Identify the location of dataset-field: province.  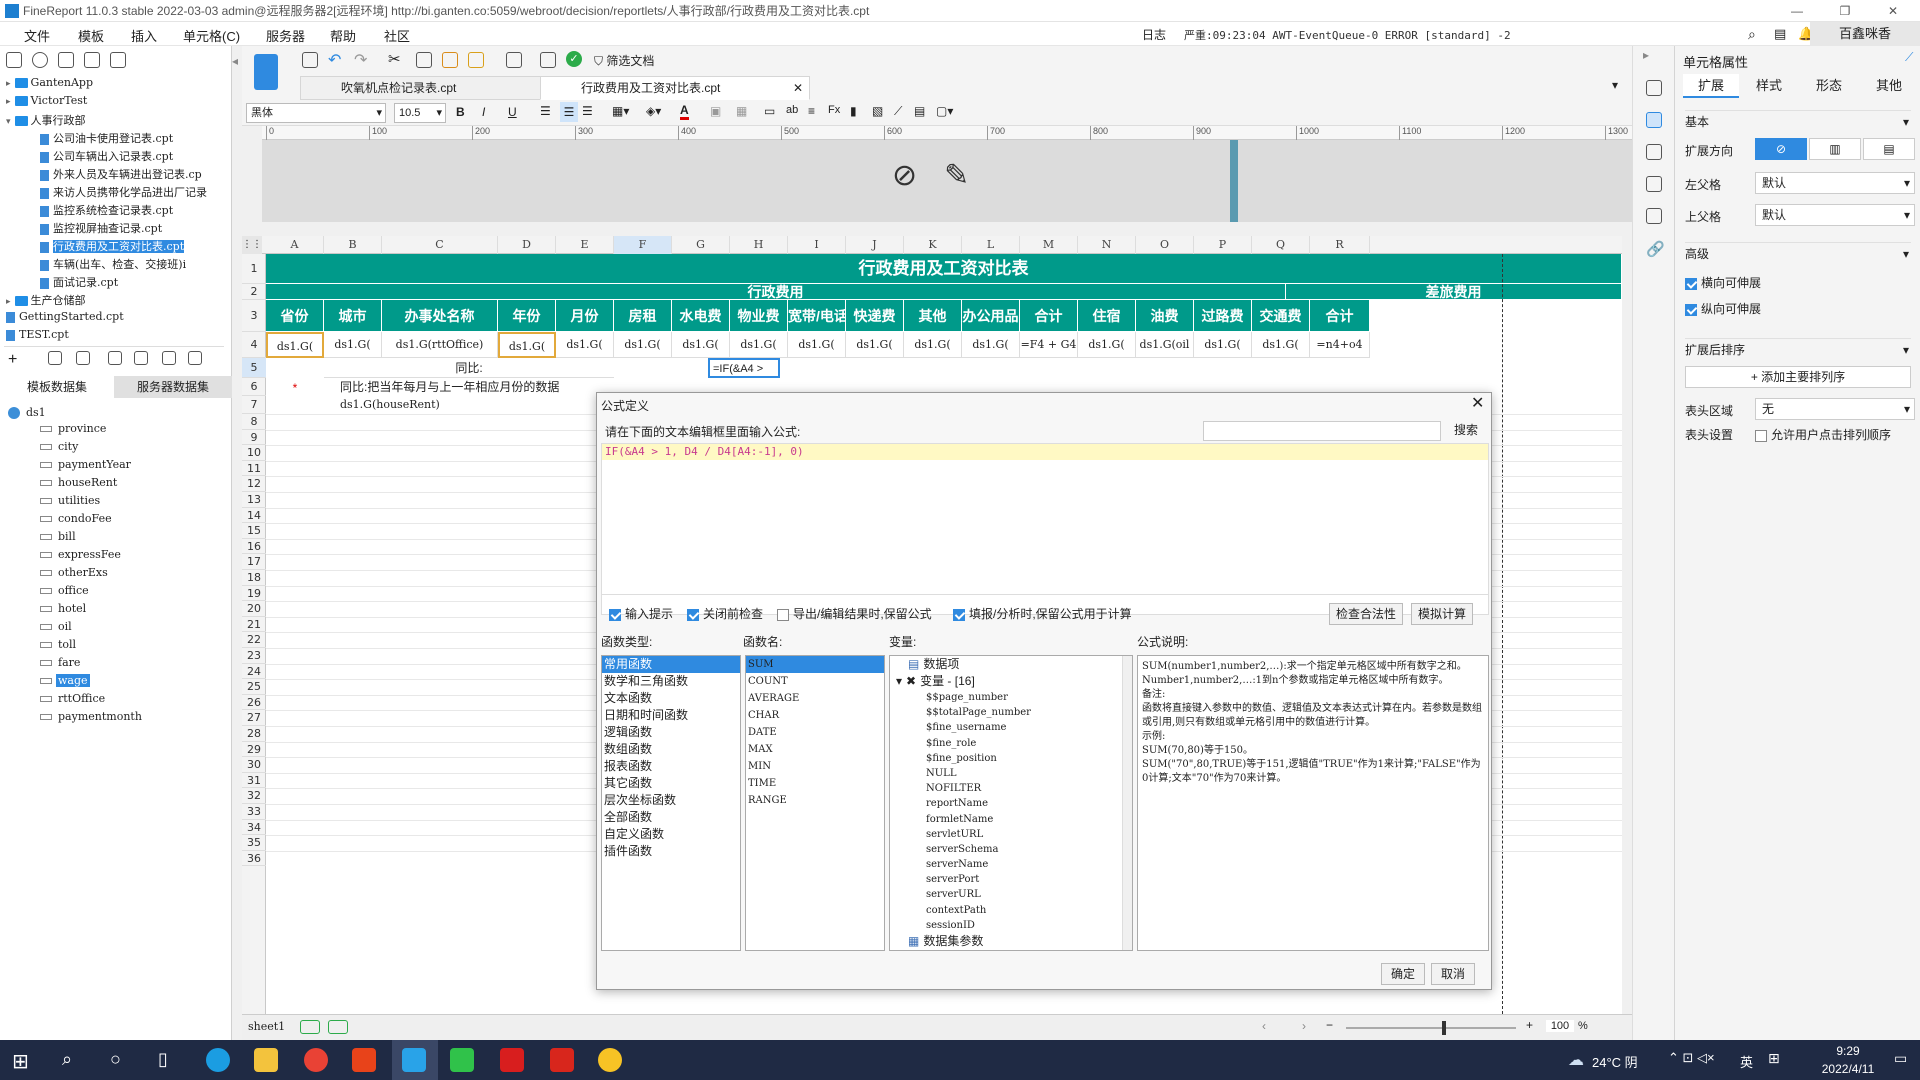
(74, 428).